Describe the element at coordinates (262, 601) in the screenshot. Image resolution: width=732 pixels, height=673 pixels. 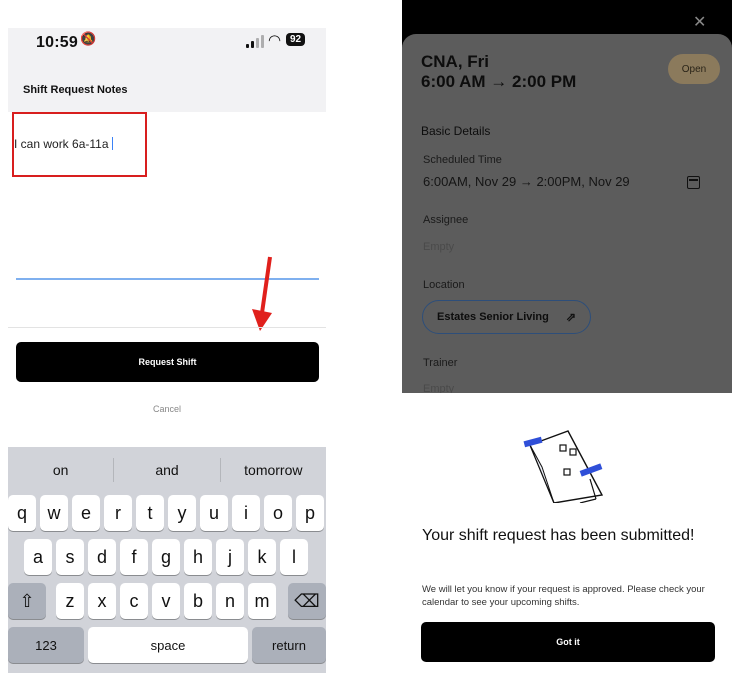
I see `key: m` at that location.